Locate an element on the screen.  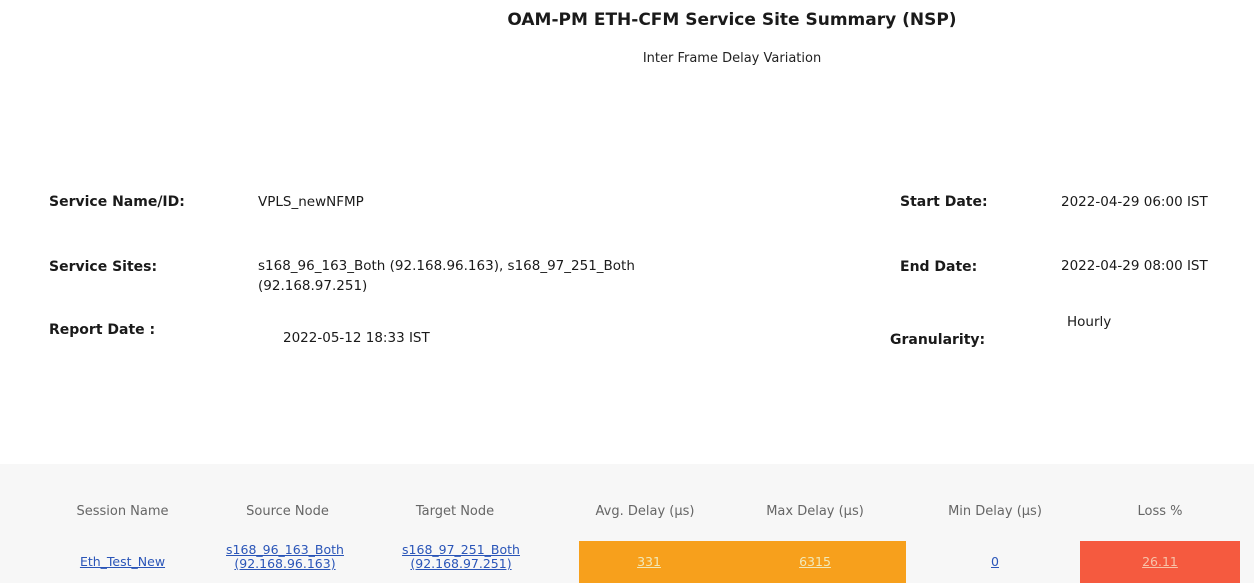
start-date-label: Start Date: is located at coordinates (944, 202).